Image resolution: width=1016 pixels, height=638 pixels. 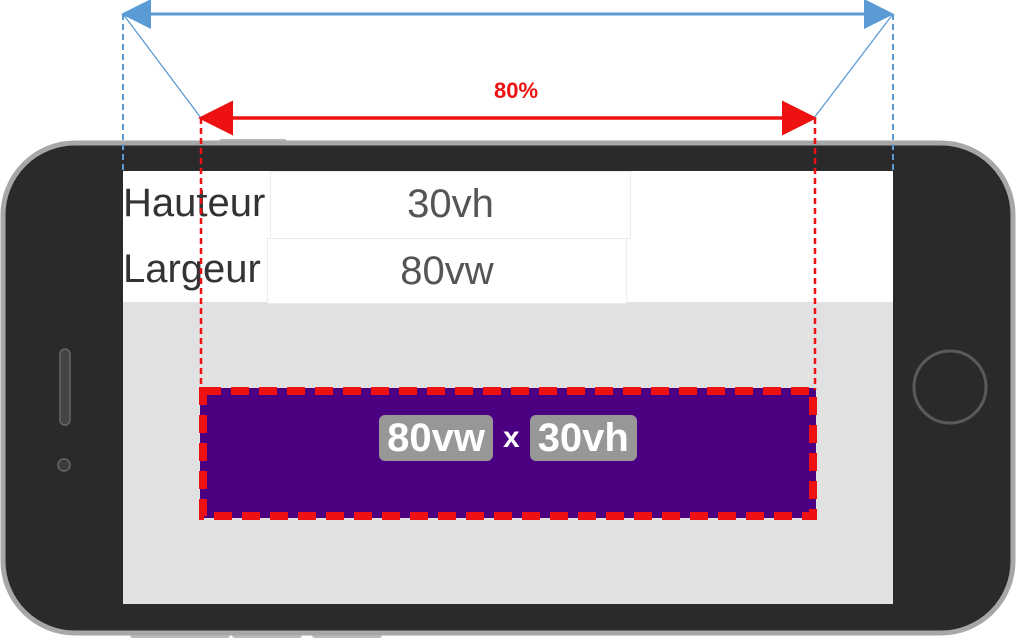 I want to click on eighty-percent-label: 80%, so click(x=516, y=90).